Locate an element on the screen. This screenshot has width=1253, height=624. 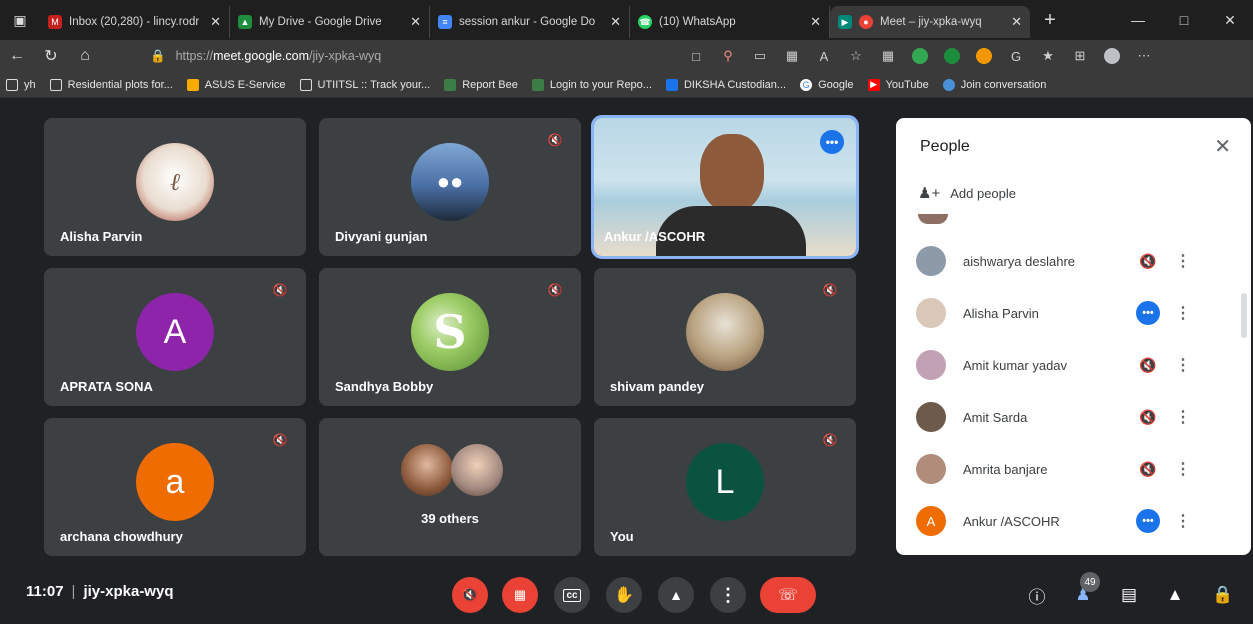
restore-icon: □ is located at coordinates (1184, 20).